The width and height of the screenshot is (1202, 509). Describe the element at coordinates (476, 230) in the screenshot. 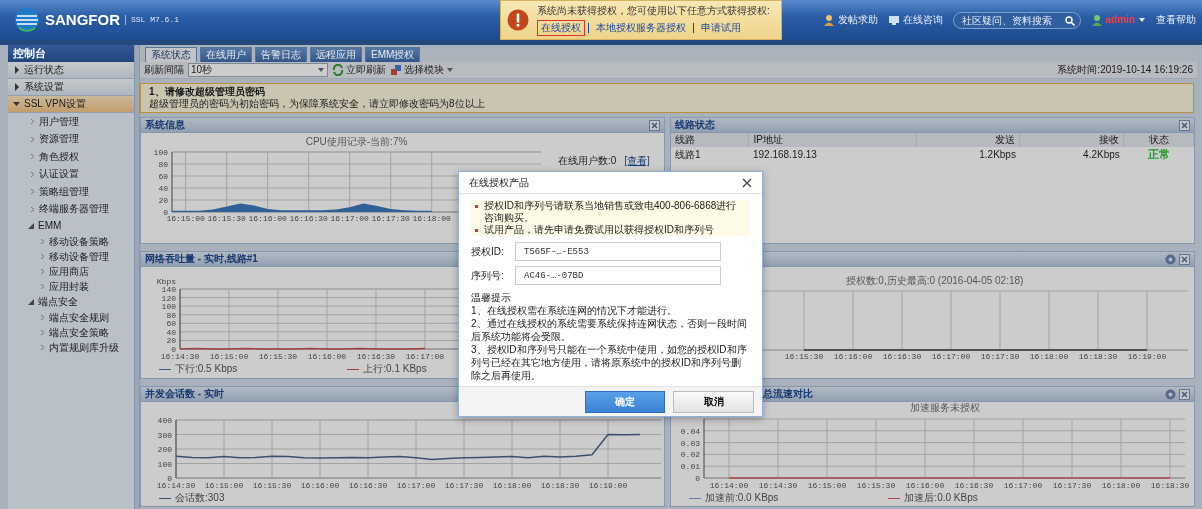

I see `bullet-icon` at that location.